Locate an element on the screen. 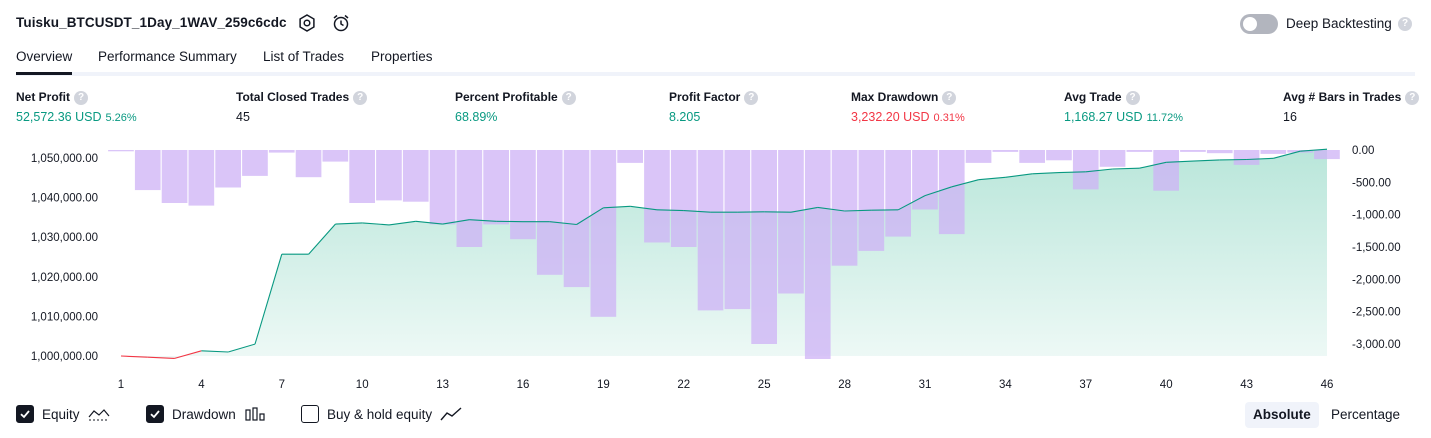  legend-label: Buy & hold equity is located at coordinates (380, 414).